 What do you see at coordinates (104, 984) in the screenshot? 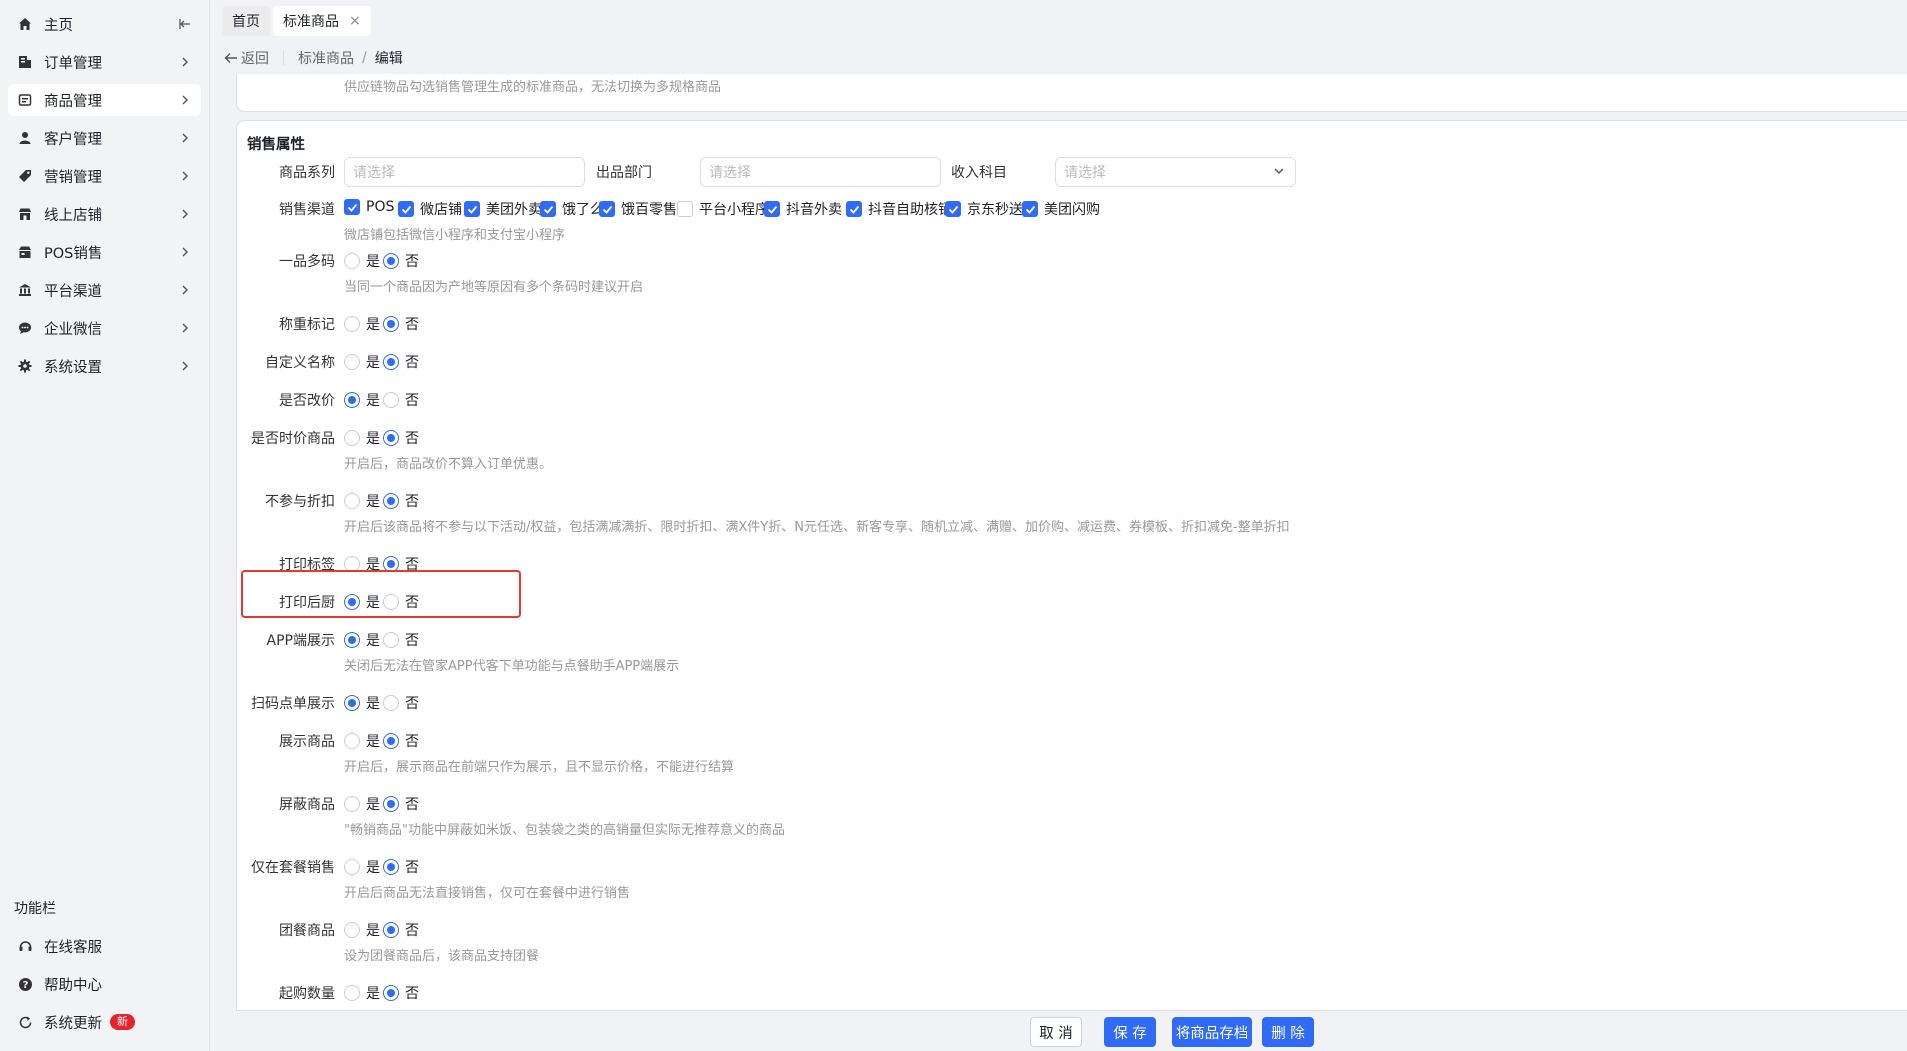
I see `sidebar-item-help-center: ? 帮助中心` at bounding box center [104, 984].